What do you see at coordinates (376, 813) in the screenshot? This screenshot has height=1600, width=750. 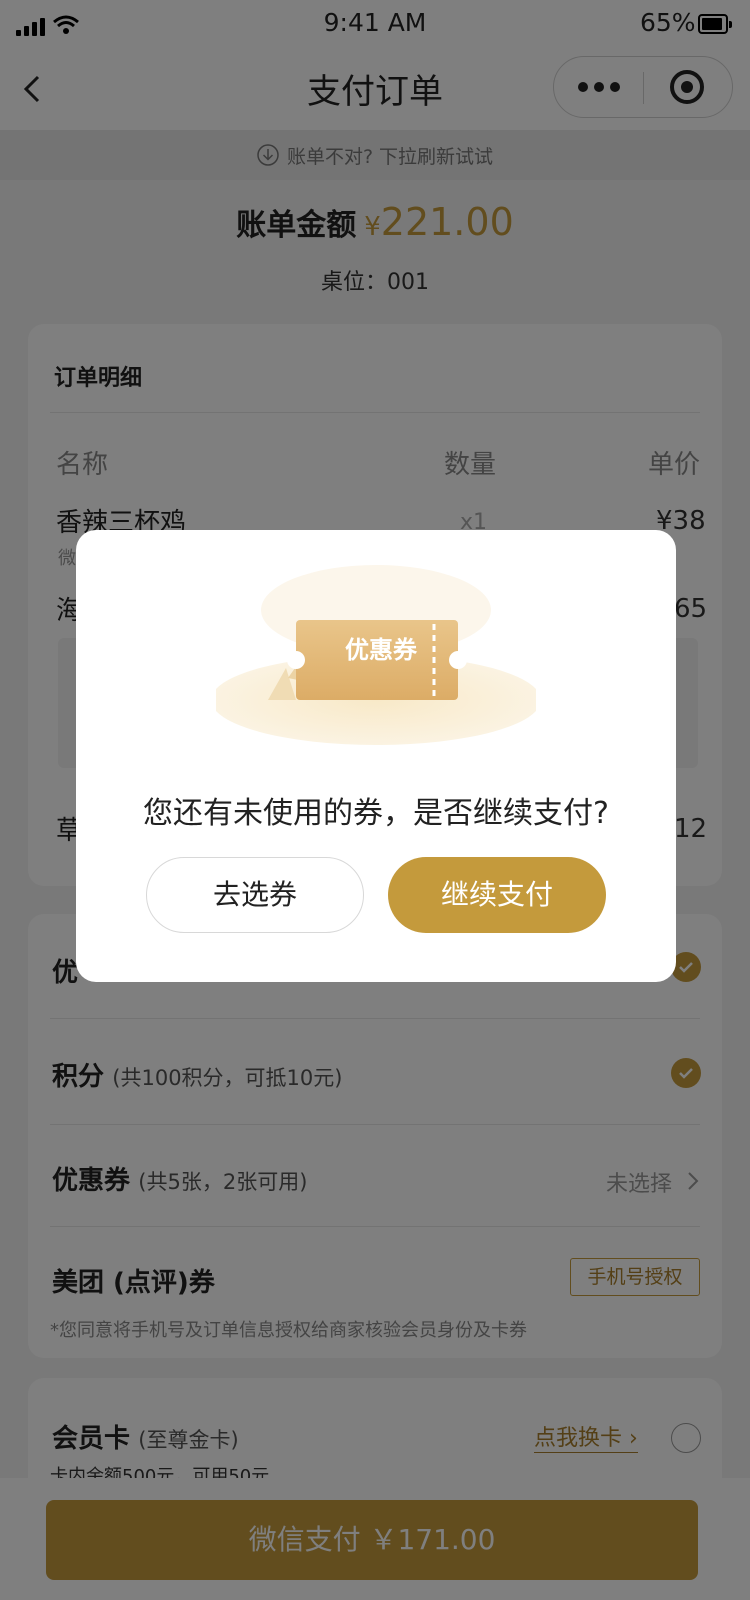 I see `dialog-message: 您还有未使用的券，是否继续支付?` at bounding box center [376, 813].